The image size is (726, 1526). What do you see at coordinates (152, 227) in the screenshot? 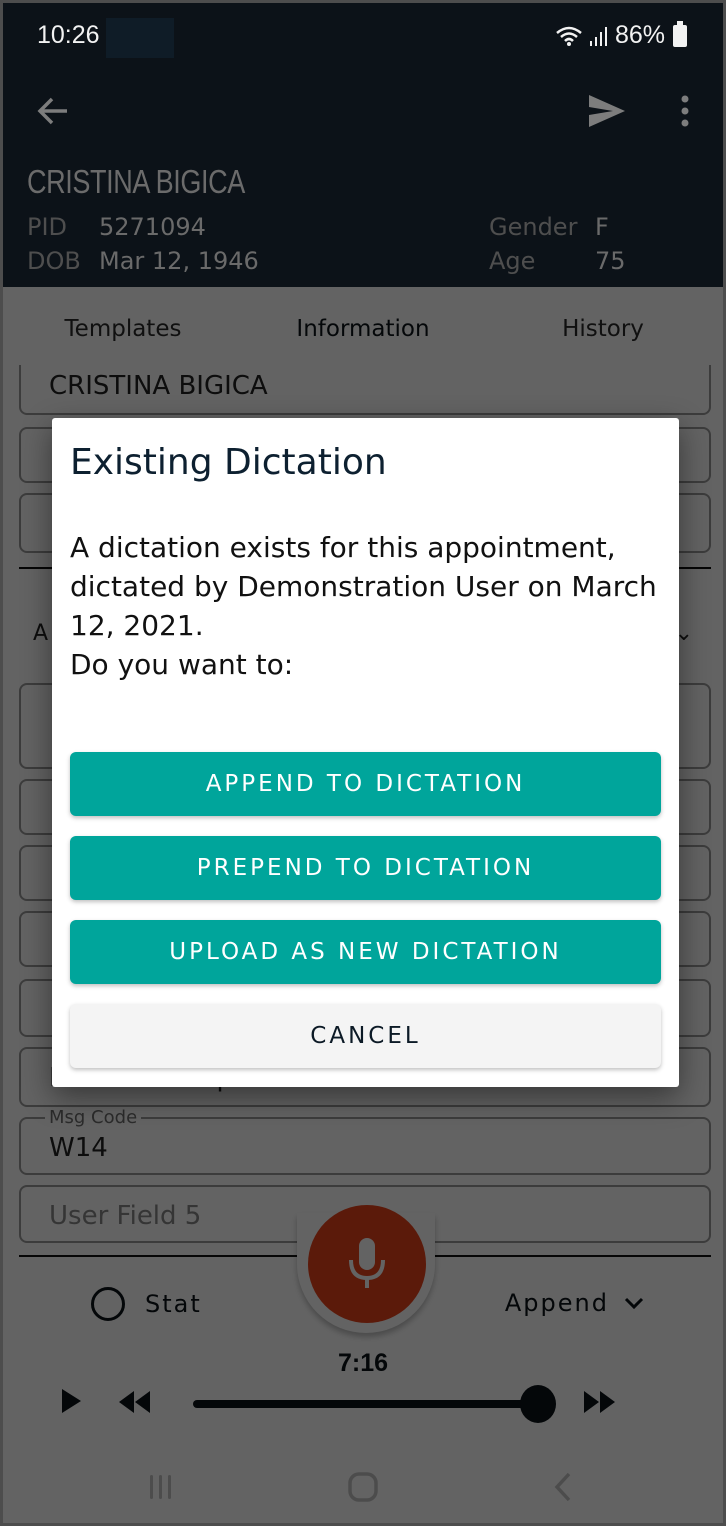
I see `pid-value: 5271094` at bounding box center [152, 227].